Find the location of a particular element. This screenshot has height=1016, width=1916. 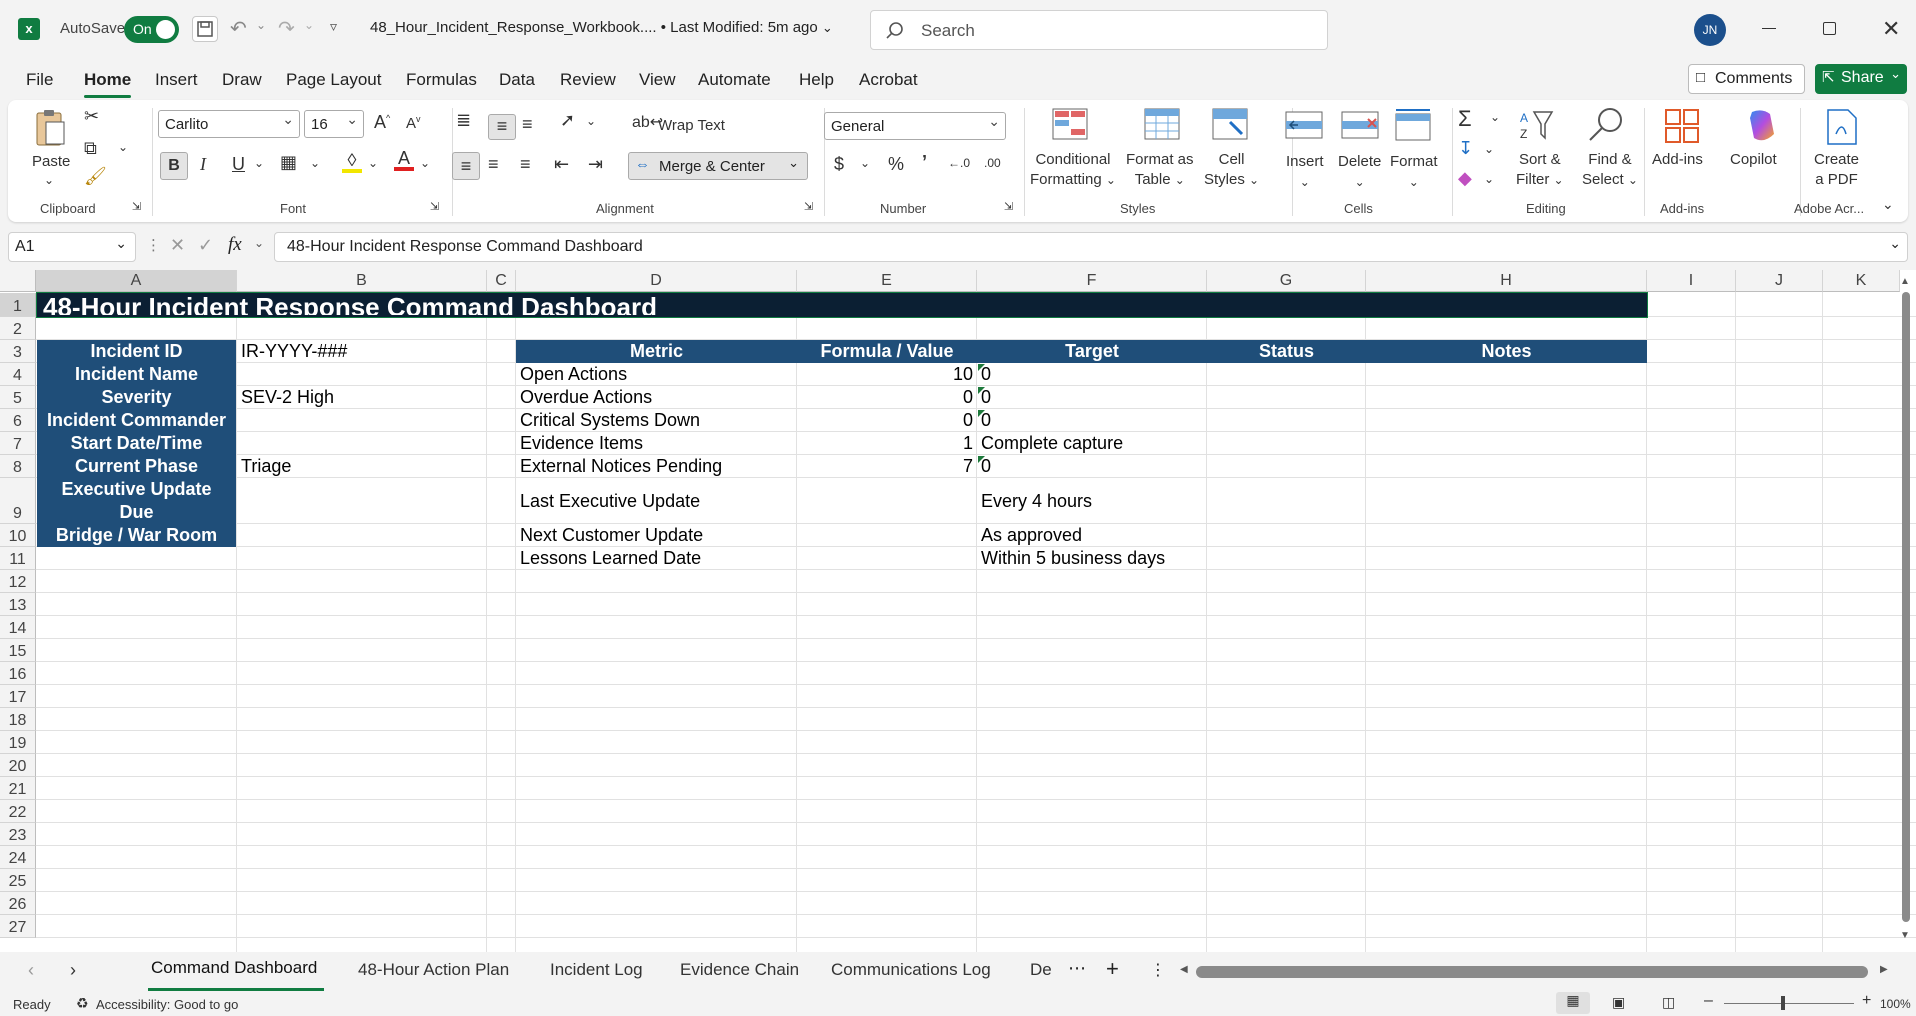

format-painter-icon: 🖌 is located at coordinates (95, 176).